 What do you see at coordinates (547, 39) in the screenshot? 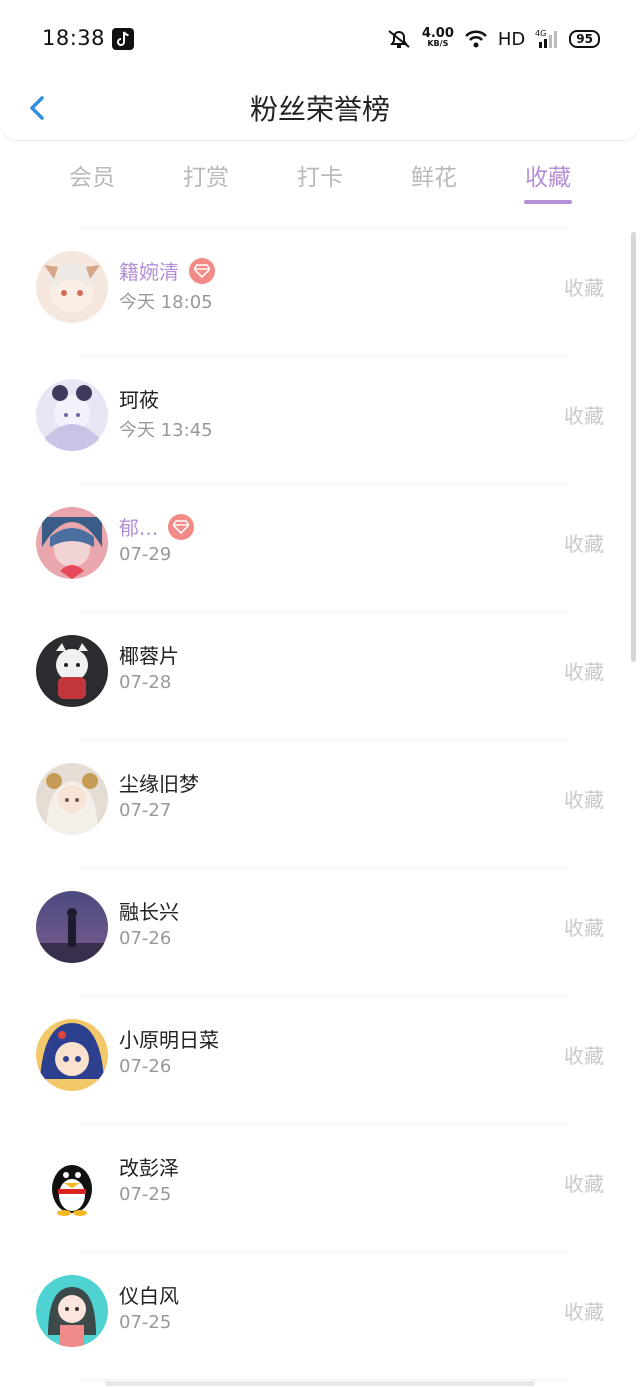
I see `signal-icon: 4G` at bounding box center [547, 39].